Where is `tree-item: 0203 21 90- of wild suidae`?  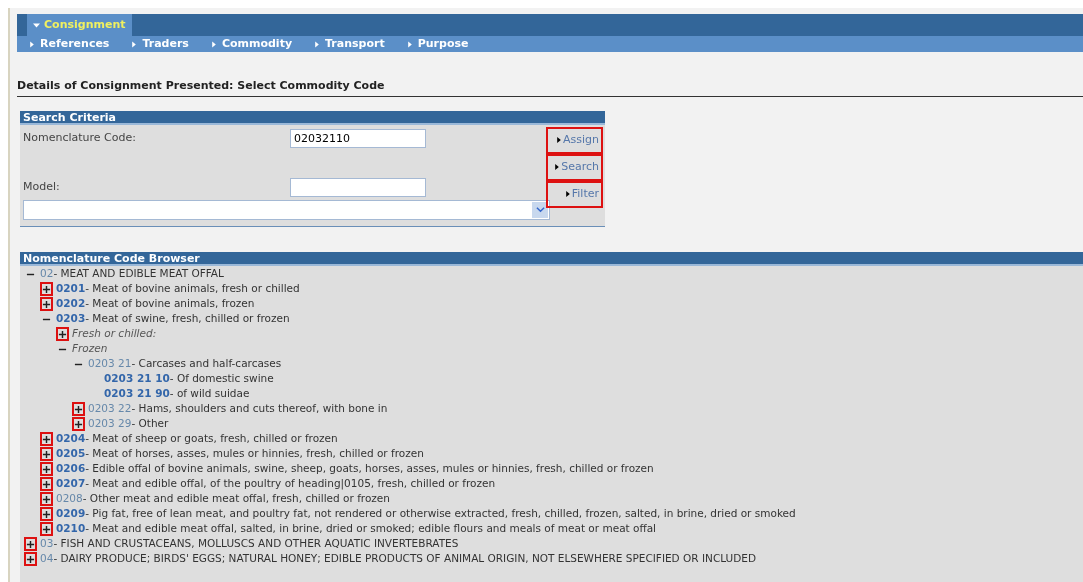 tree-item: 0203 21 90- of wild suidae is located at coordinates (177, 394).